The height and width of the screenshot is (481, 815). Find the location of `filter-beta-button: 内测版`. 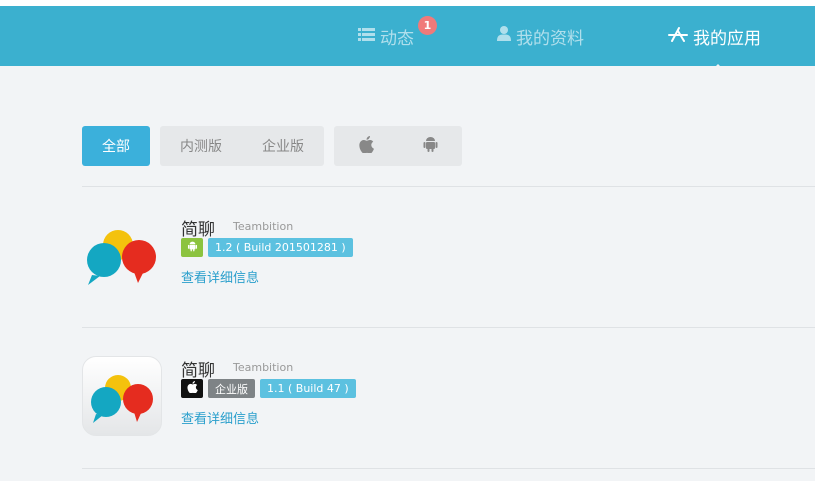

filter-beta-button: 内测版 is located at coordinates (201, 146).